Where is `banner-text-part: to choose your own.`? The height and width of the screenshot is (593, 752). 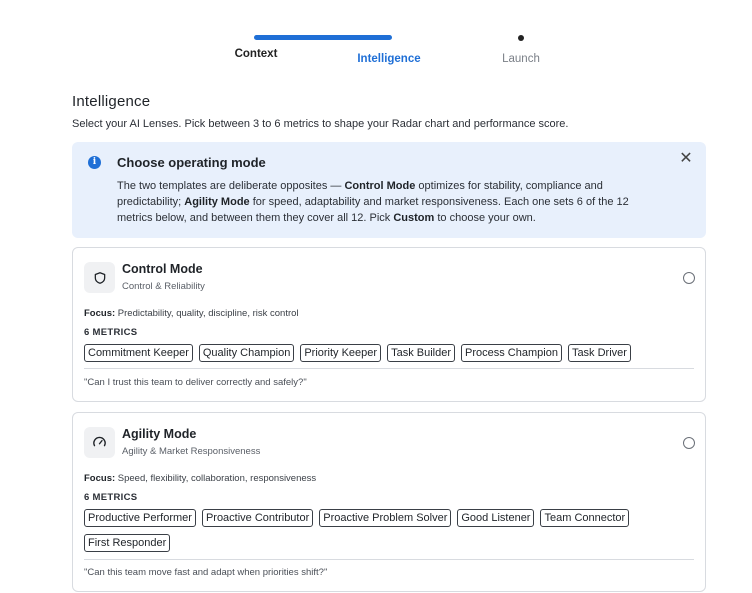 banner-text-part: to choose your own. is located at coordinates (485, 218).